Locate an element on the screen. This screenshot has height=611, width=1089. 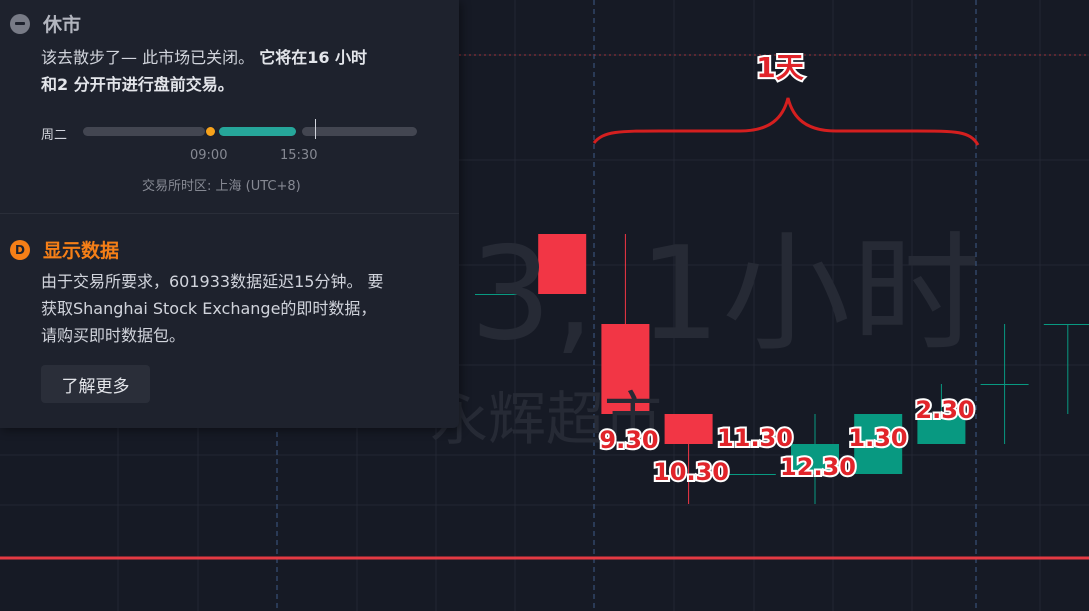
data-notice-title: 显示数据 is located at coordinates (81, 251).